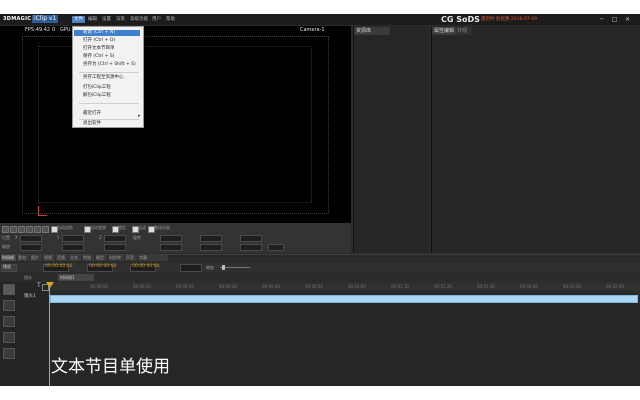 The height and width of the screenshot is (400, 640). Describe the element at coordinates (529, 286) in the screenshot. I see `ruler-tick-label: 00:01:40` at that location.